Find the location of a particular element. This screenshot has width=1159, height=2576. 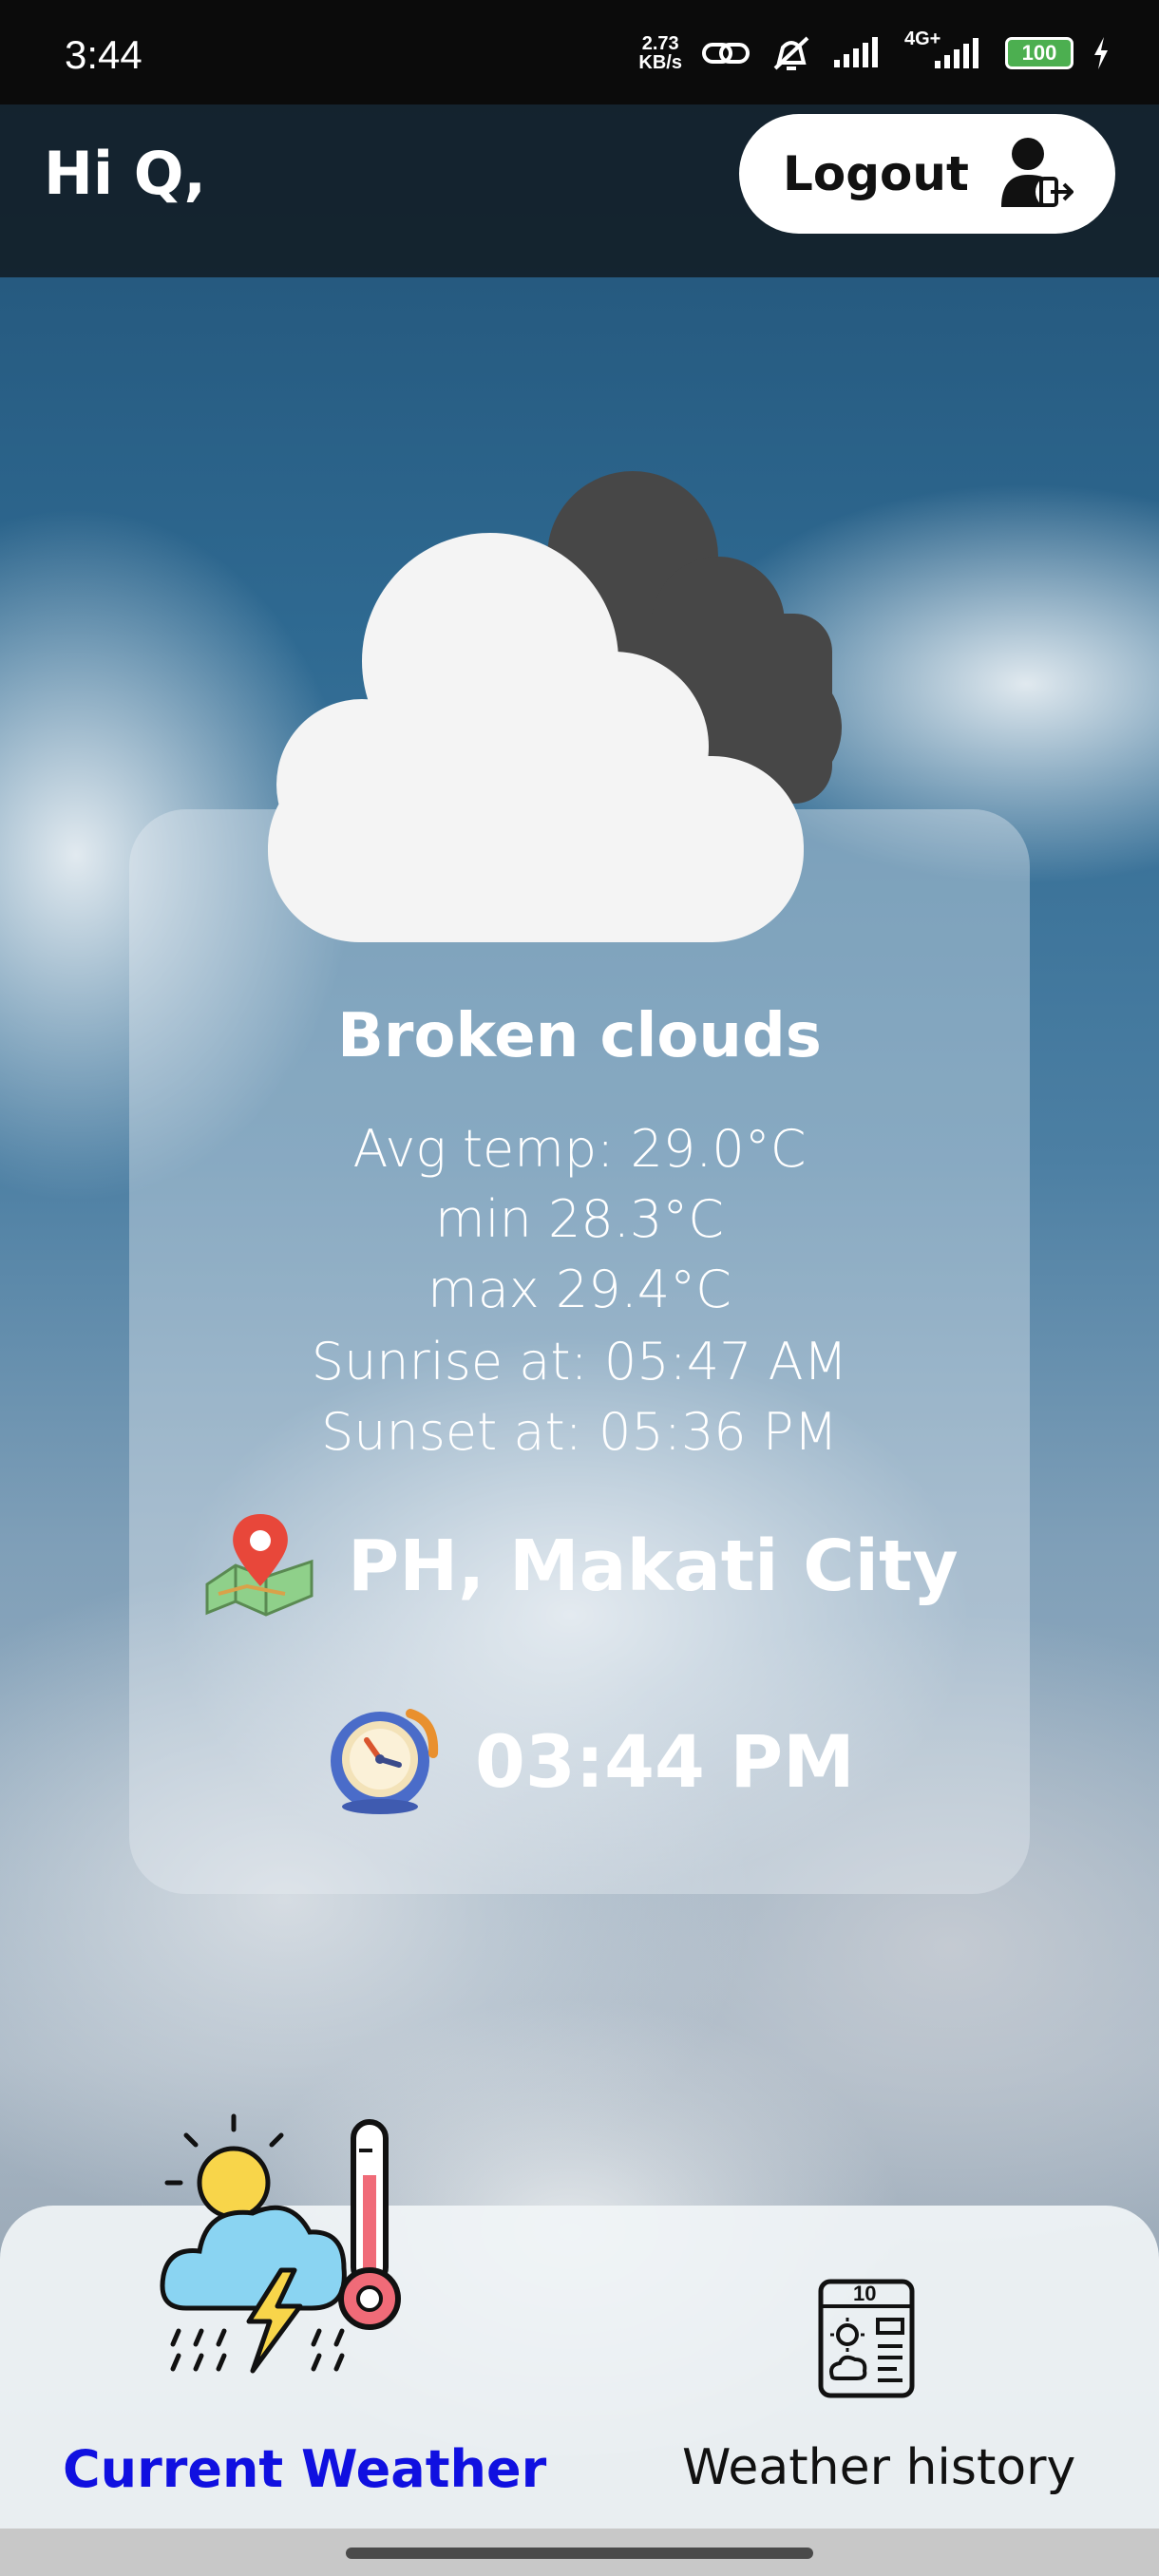

nav-weather-history-label: Weather history is located at coordinates (878, 2467).